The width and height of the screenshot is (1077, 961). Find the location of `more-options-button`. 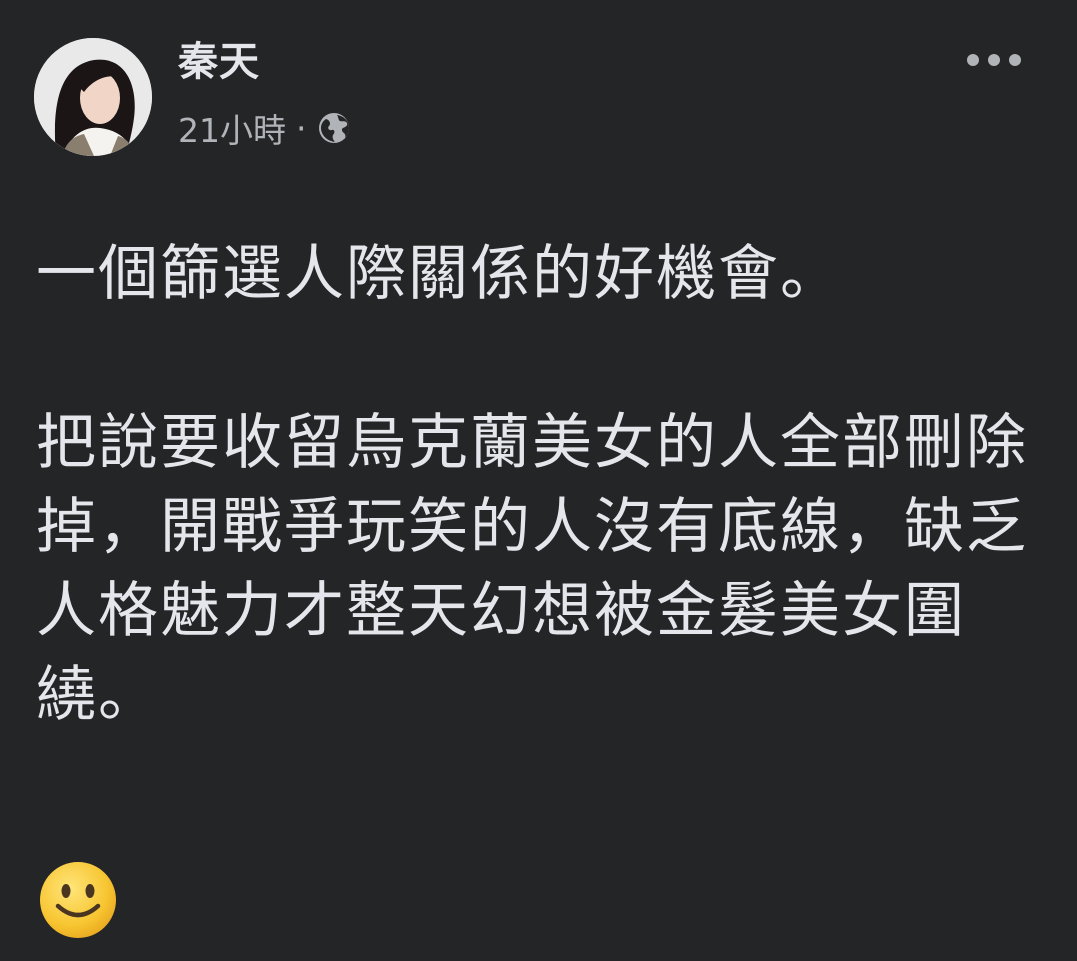

more-options-button is located at coordinates (994, 60).